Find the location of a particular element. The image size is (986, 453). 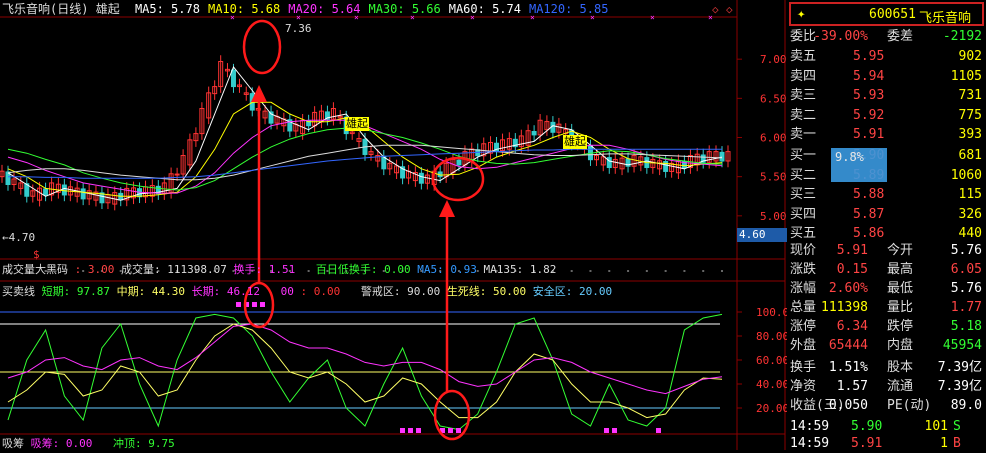

dollar-mark: $ is located at coordinates (36, 254).